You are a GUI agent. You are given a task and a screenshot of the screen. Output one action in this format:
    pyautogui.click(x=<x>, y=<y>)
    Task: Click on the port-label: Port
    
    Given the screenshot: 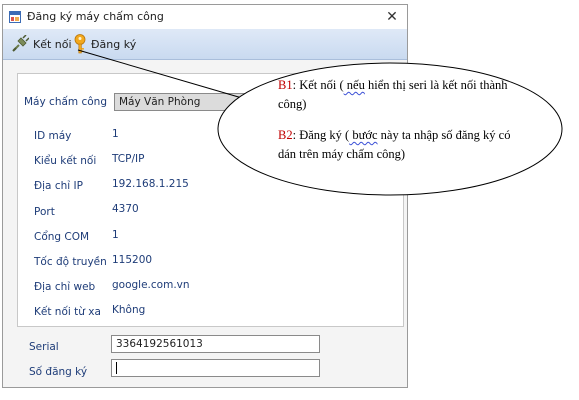 What is the action you would take?
    pyautogui.click(x=44, y=212)
    